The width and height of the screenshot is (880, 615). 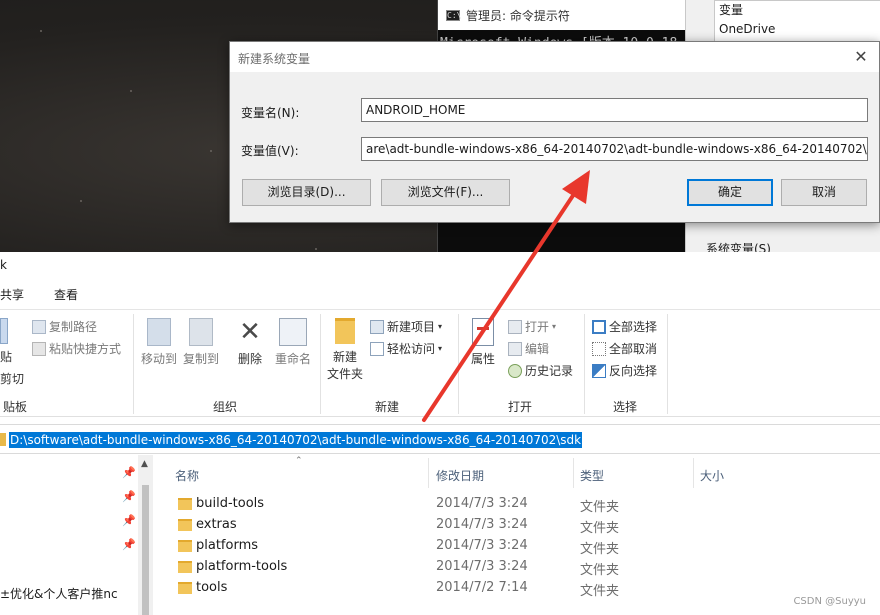 I want to click on tab-share: 共享, so click(x=12, y=296).